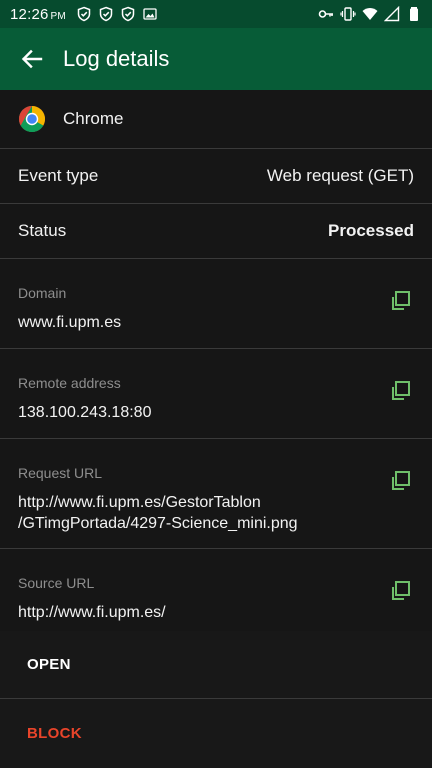 This screenshot has width=432, height=768. What do you see at coordinates (340, 175) in the screenshot?
I see `event-type-value: Web request (GET)` at bounding box center [340, 175].